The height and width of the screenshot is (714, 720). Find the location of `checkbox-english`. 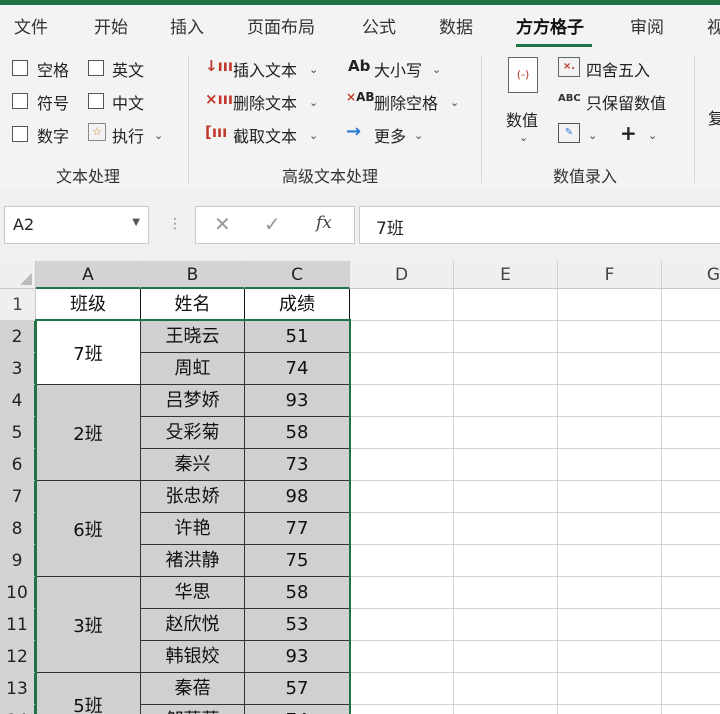

checkbox-english is located at coordinates (96, 68).